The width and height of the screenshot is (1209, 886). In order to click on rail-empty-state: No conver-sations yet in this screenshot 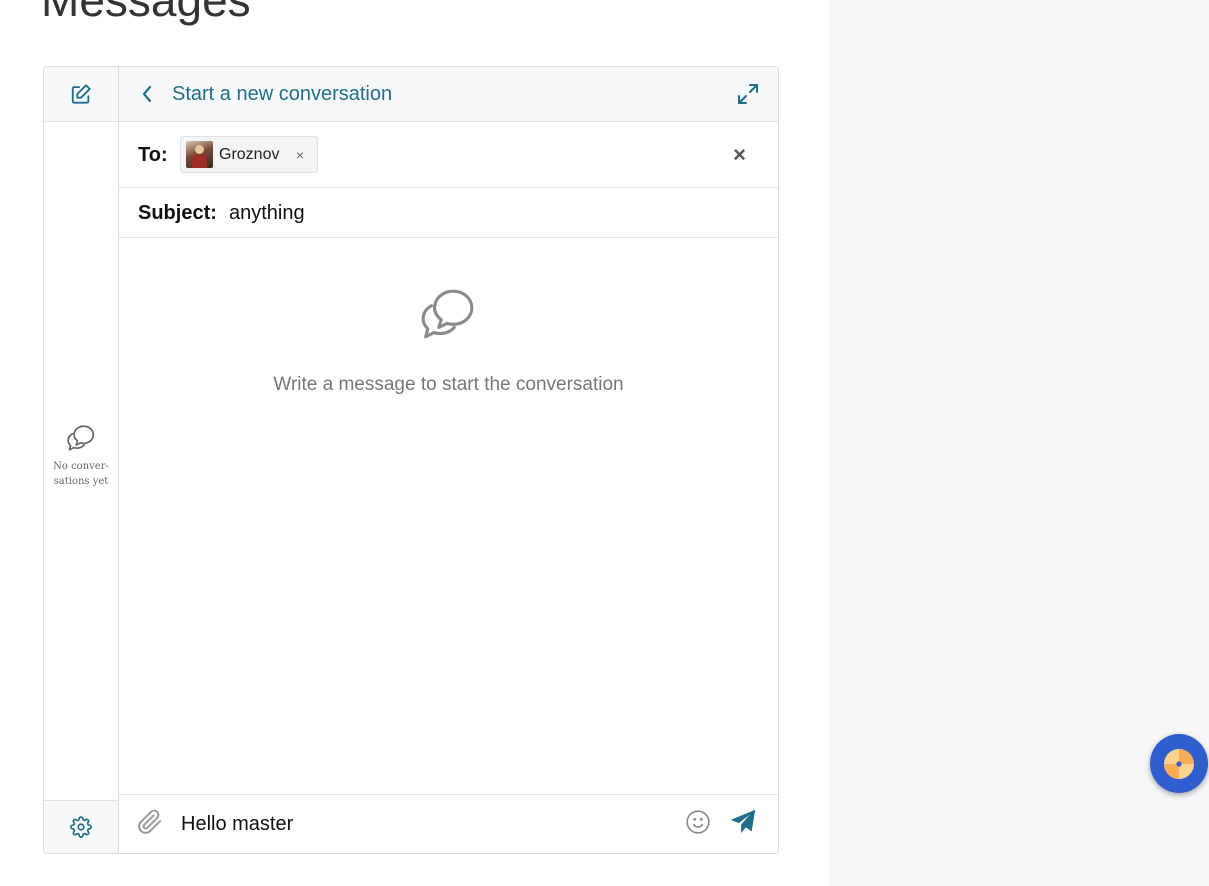, I will do `click(81, 456)`.